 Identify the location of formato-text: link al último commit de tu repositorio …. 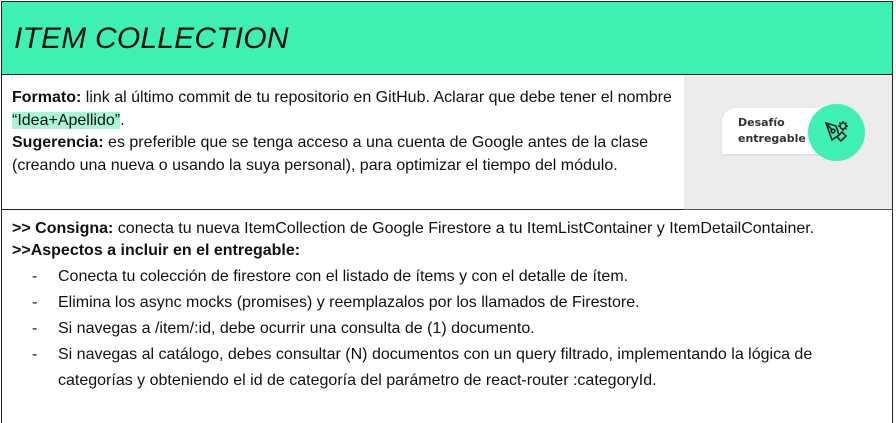
(376, 97).